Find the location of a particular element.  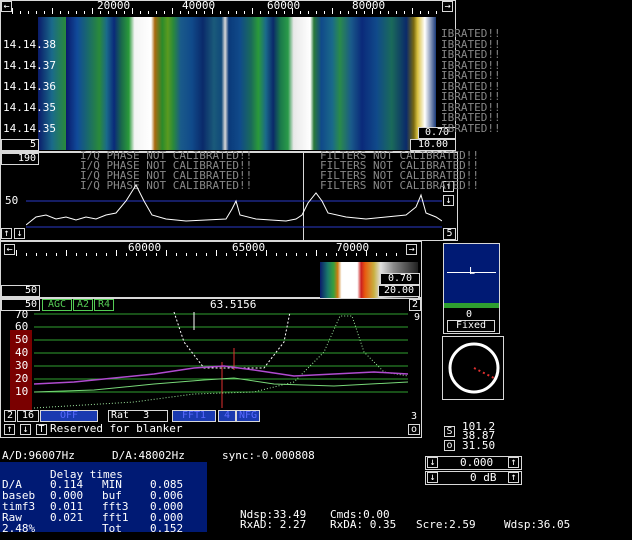

wf1-frequency-axis: 20000 40000 60000 80000 is located at coordinates (227, 8).